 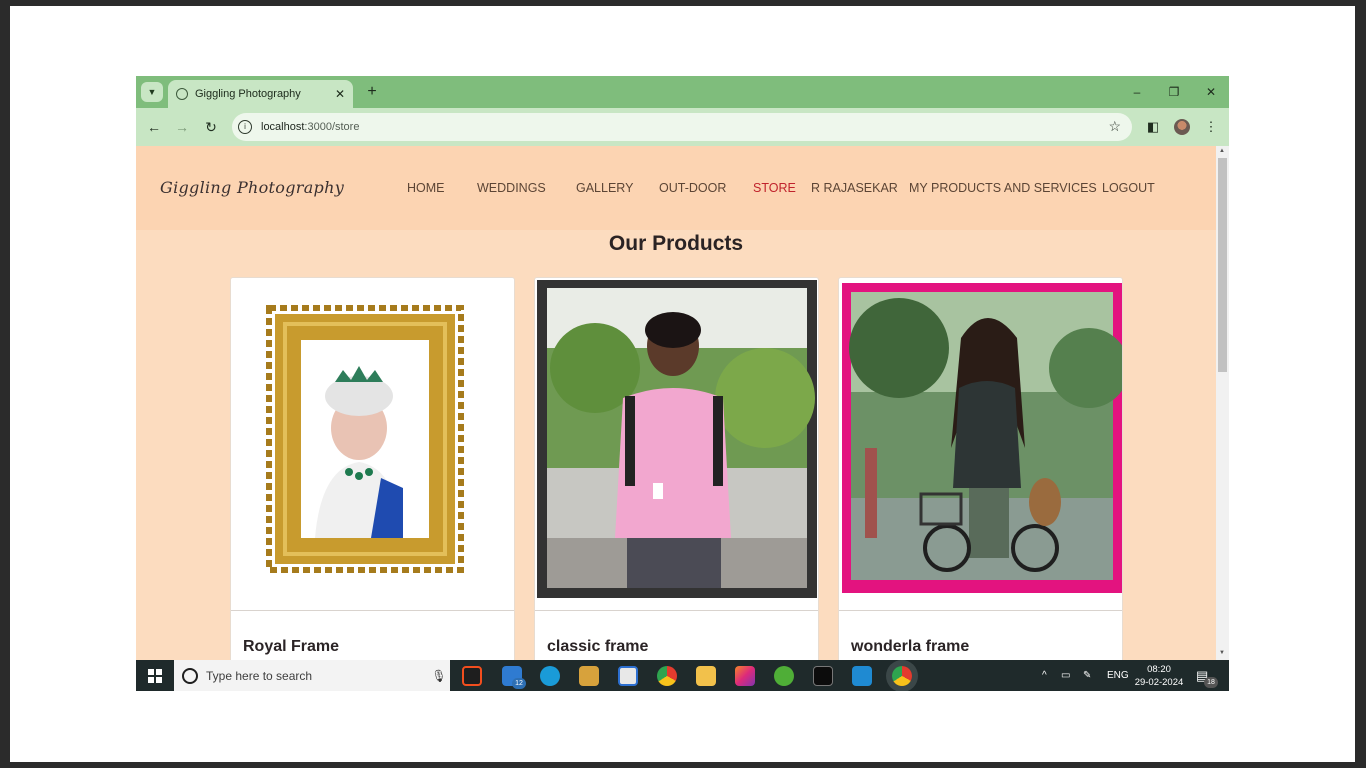 I want to click on side-panel-icon: ◧, so click(x=1153, y=127).